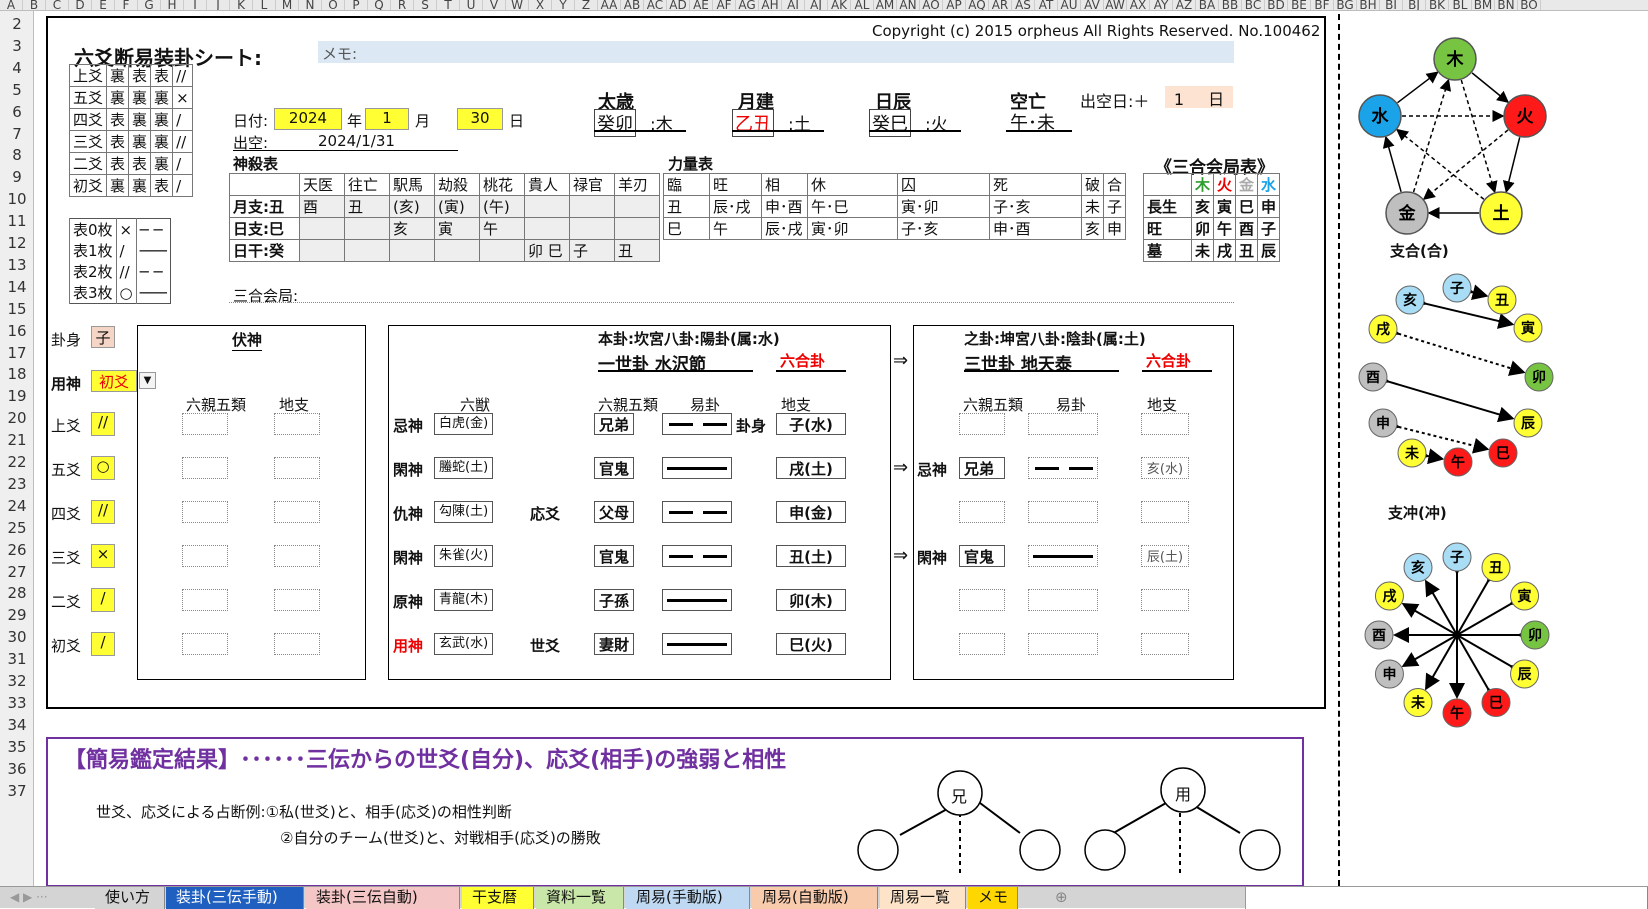 The image size is (1648, 909). Describe the element at coordinates (402, 5) in the screenshot. I see `col-header-R: R` at that location.